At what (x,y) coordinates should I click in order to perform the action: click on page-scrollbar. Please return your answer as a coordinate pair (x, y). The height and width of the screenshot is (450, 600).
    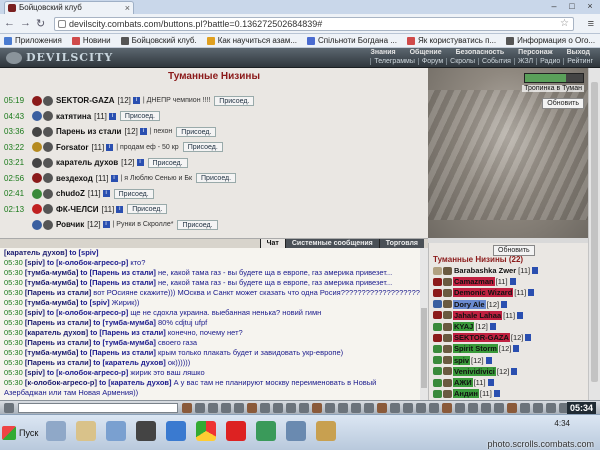
    Looking at the image, I should click on (594, 253).